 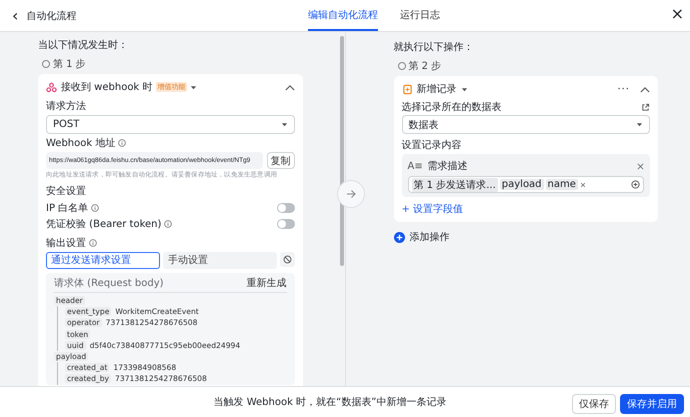 What do you see at coordinates (83, 45) in the screenshot?
I see `section-heading: 当以下情况发生时：` at bounding box center [83, 45].